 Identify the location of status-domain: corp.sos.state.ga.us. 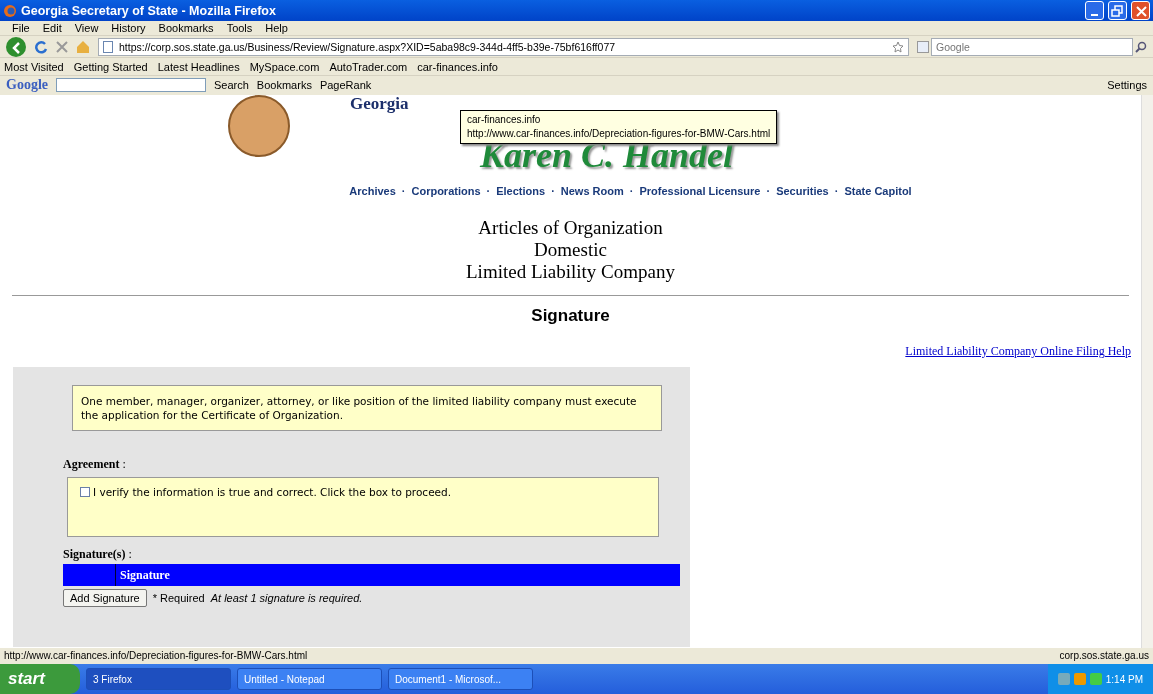
(1104, 655).